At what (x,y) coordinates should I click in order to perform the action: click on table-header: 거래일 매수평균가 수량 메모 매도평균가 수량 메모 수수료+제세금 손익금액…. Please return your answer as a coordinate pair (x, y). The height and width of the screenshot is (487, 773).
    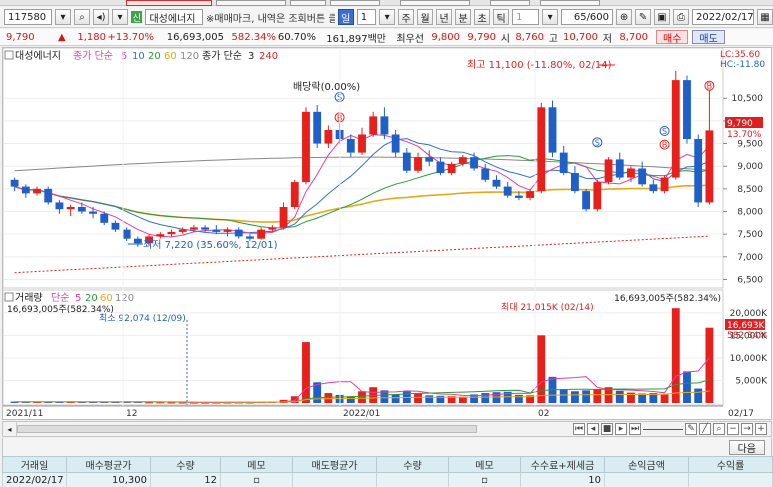
    Looking at the image, I should click on (387, 464).